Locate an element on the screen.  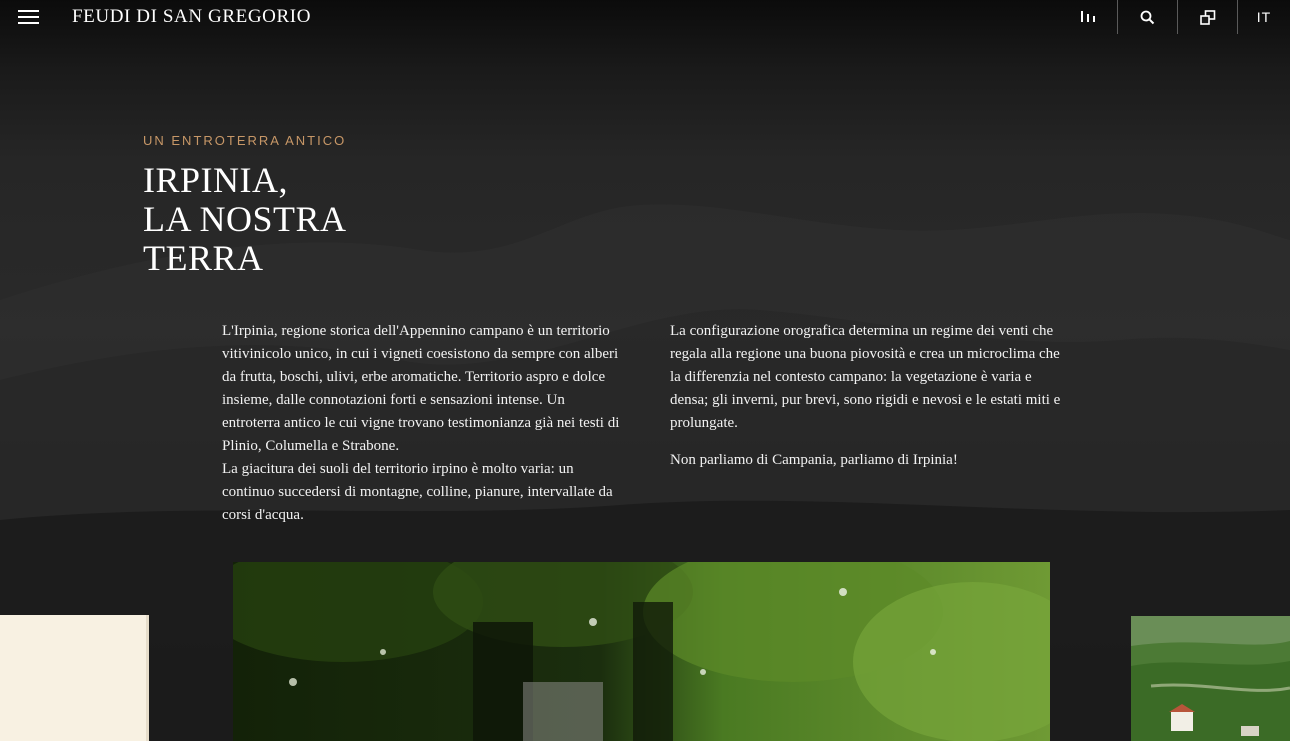
gallery-image-left is located at coordinates (74, 678).